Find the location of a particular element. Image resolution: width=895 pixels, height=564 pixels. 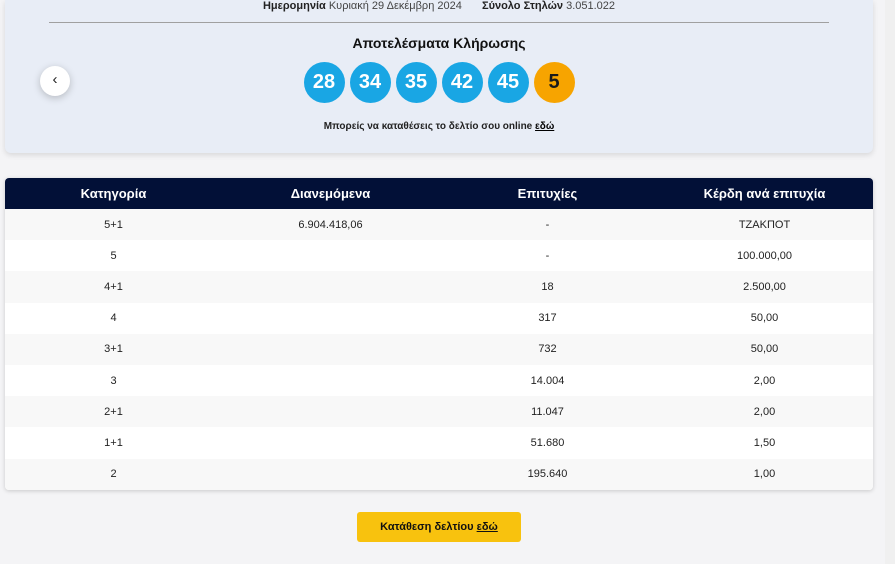

cell-winners: 732 is located at coordinates (547, 349).